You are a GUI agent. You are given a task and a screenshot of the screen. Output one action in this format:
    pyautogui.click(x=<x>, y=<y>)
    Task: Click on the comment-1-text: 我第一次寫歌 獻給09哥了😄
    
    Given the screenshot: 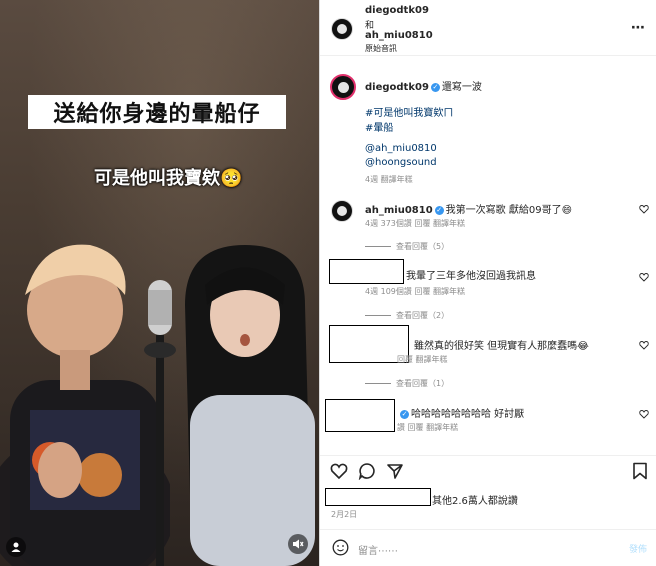 What is the action you would take?
    pyautogui.click(x=508, y=210)
    